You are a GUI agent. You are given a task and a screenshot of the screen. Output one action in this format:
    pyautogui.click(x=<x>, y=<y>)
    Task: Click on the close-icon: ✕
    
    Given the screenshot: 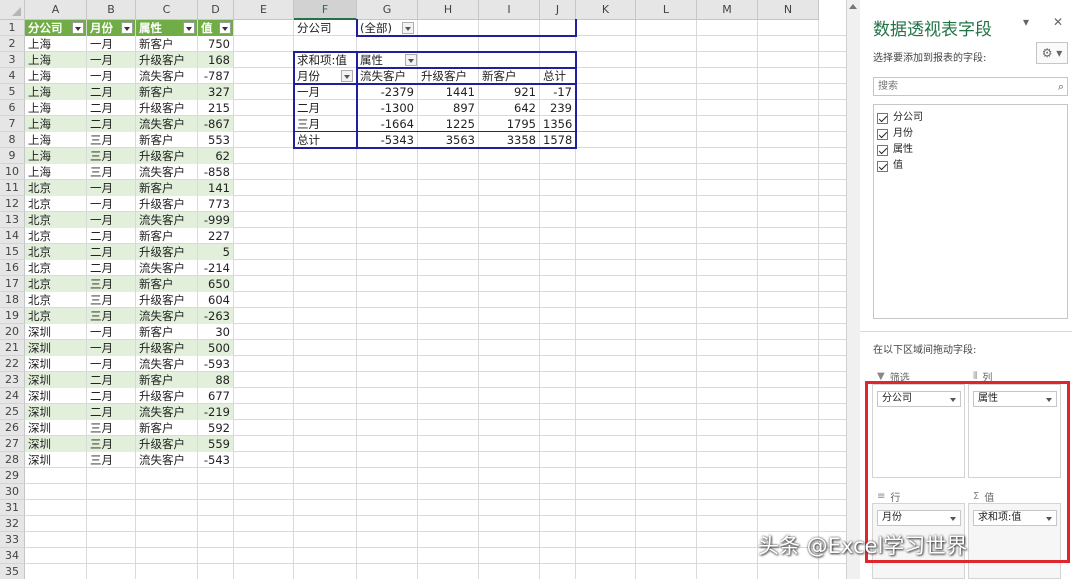 What is the action you would take?
    pyautogui.click(x=1058, y=22)
    